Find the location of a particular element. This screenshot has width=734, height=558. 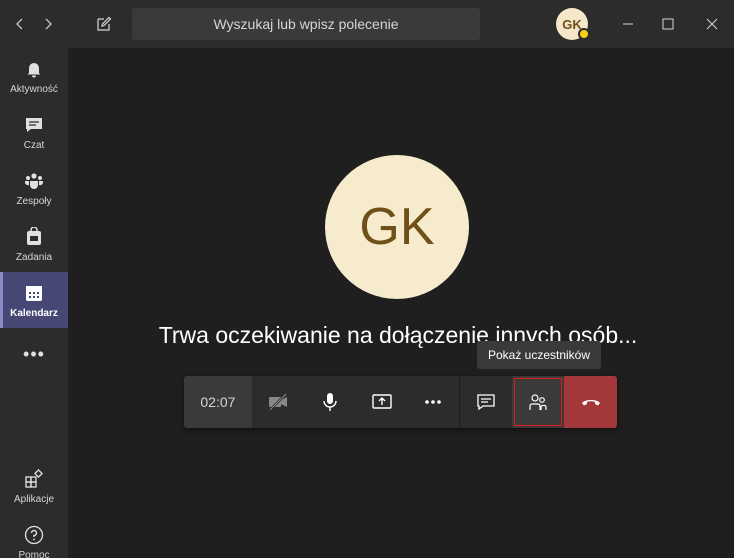

rail-item-label: Zadania is located at coordinates (34, 257).